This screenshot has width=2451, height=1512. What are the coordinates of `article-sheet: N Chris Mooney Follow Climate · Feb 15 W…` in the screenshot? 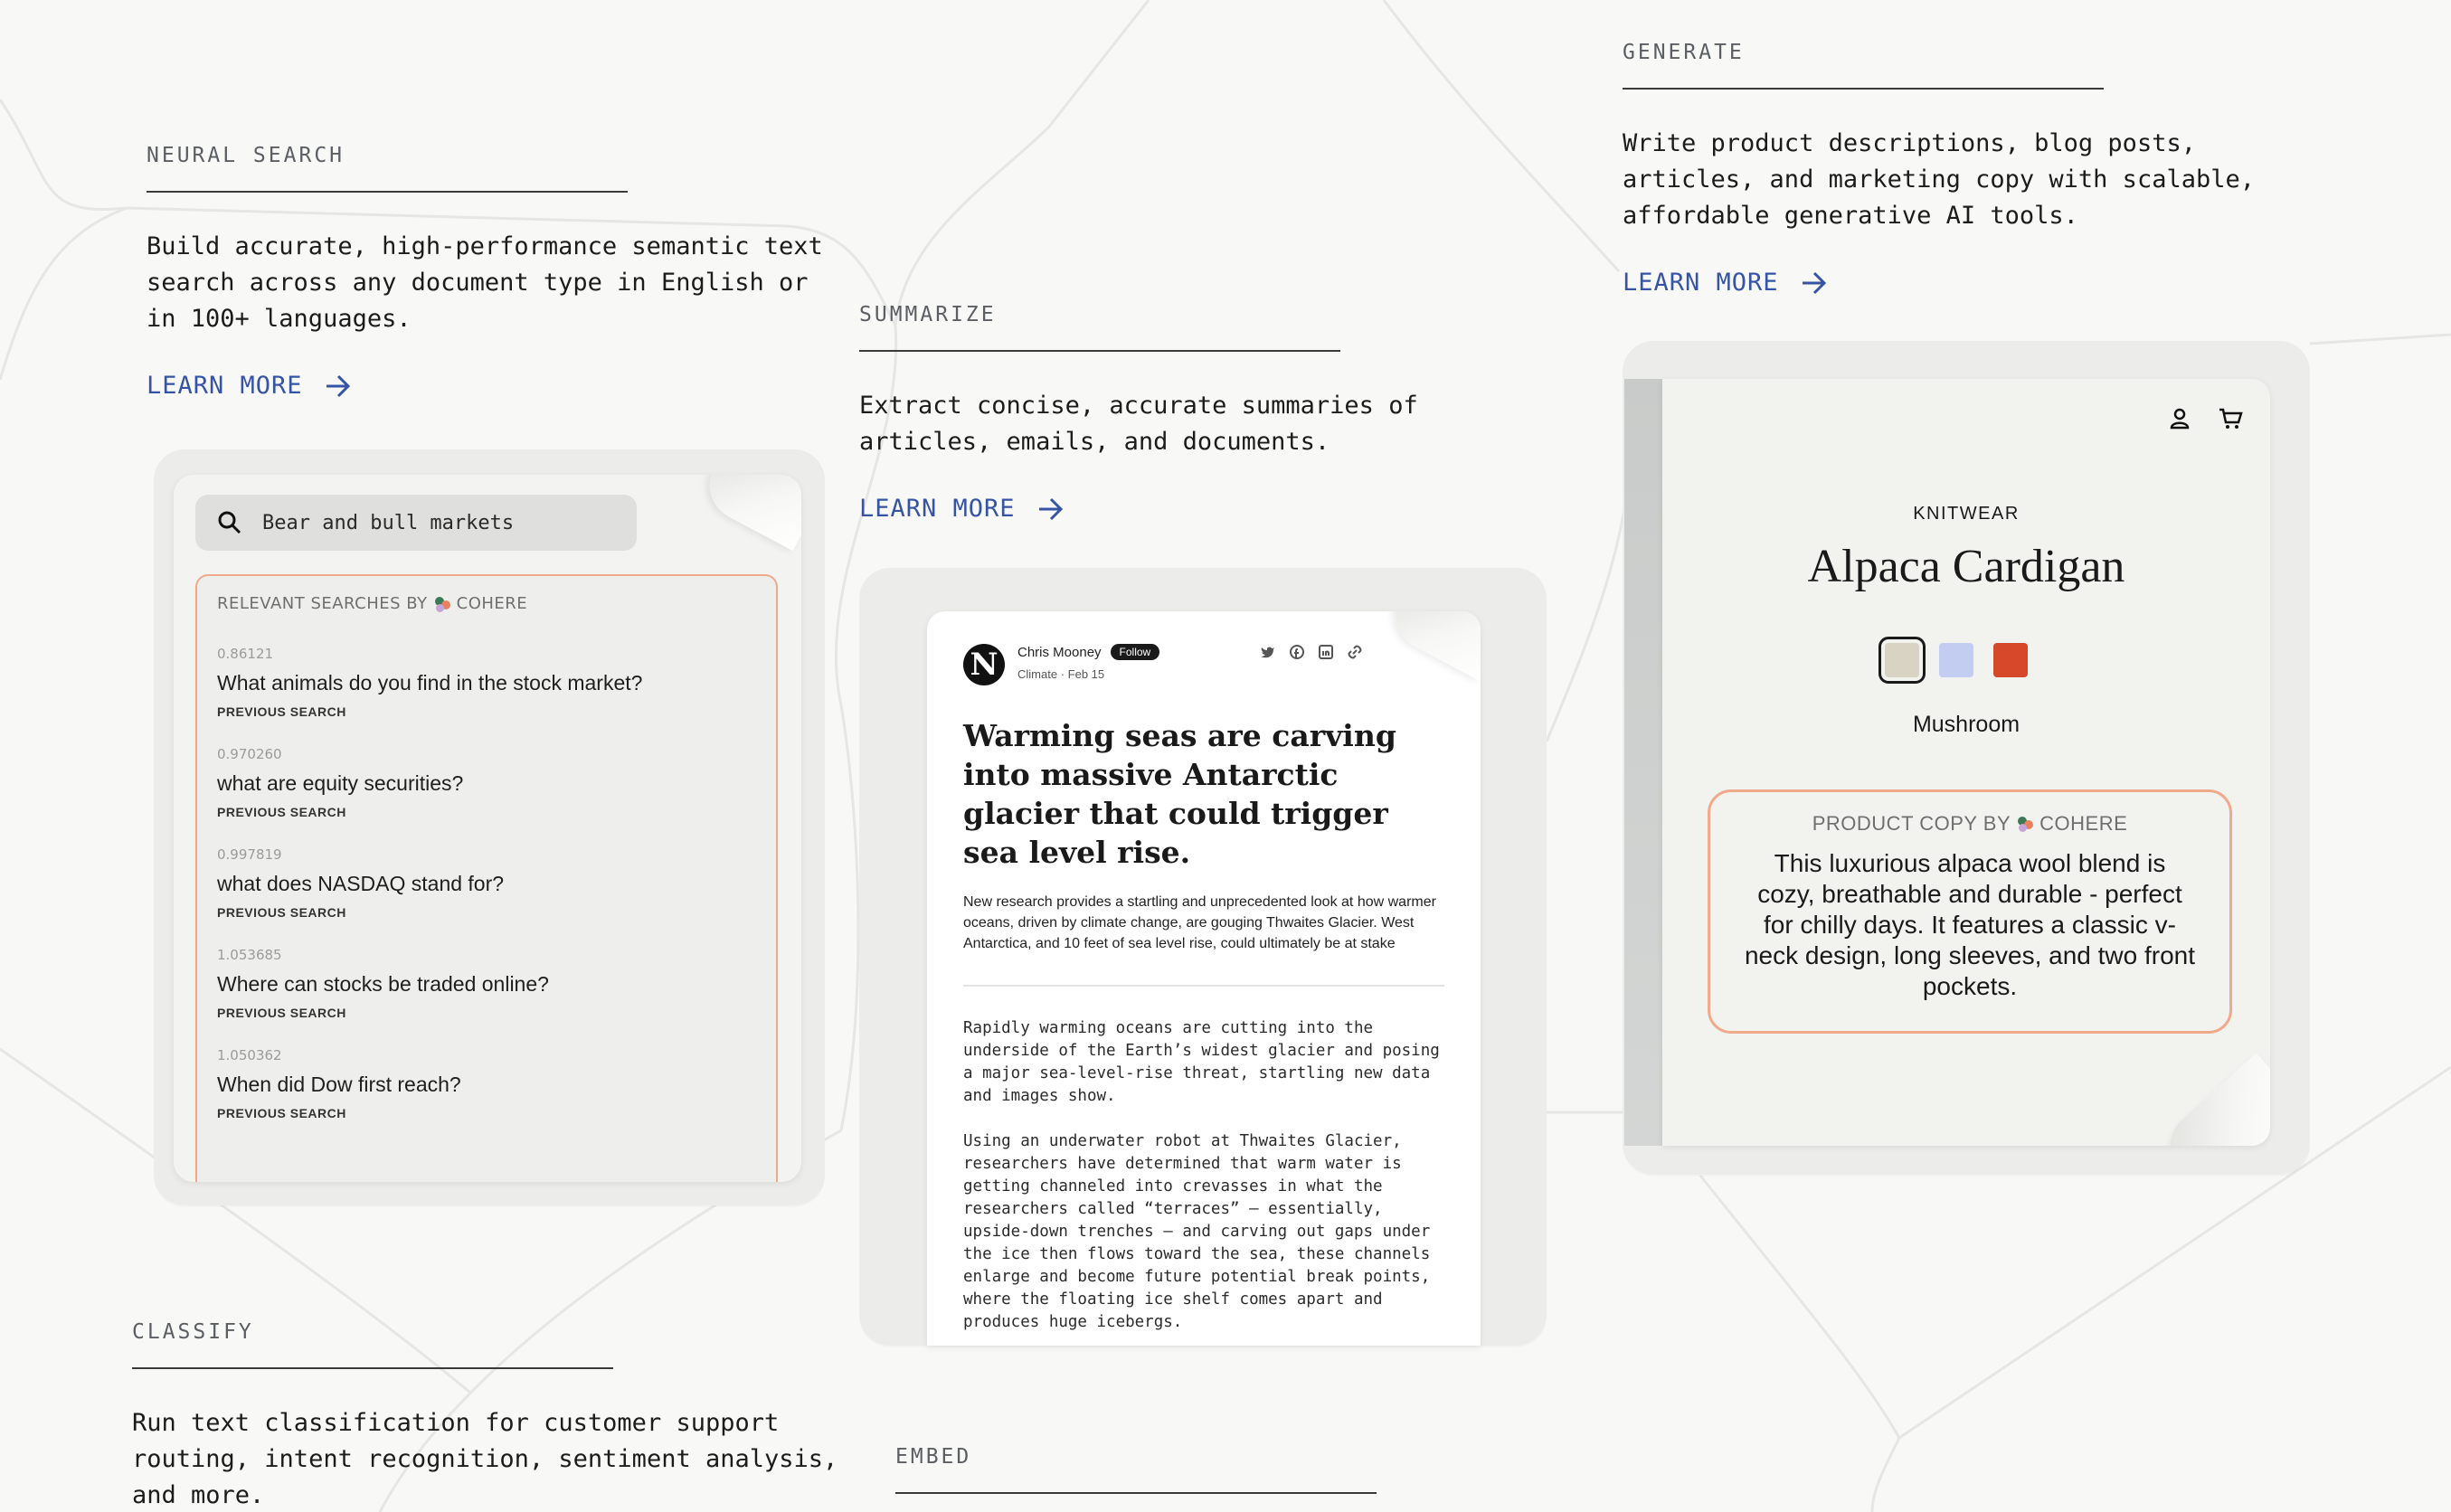 It's located at (1204, 978).